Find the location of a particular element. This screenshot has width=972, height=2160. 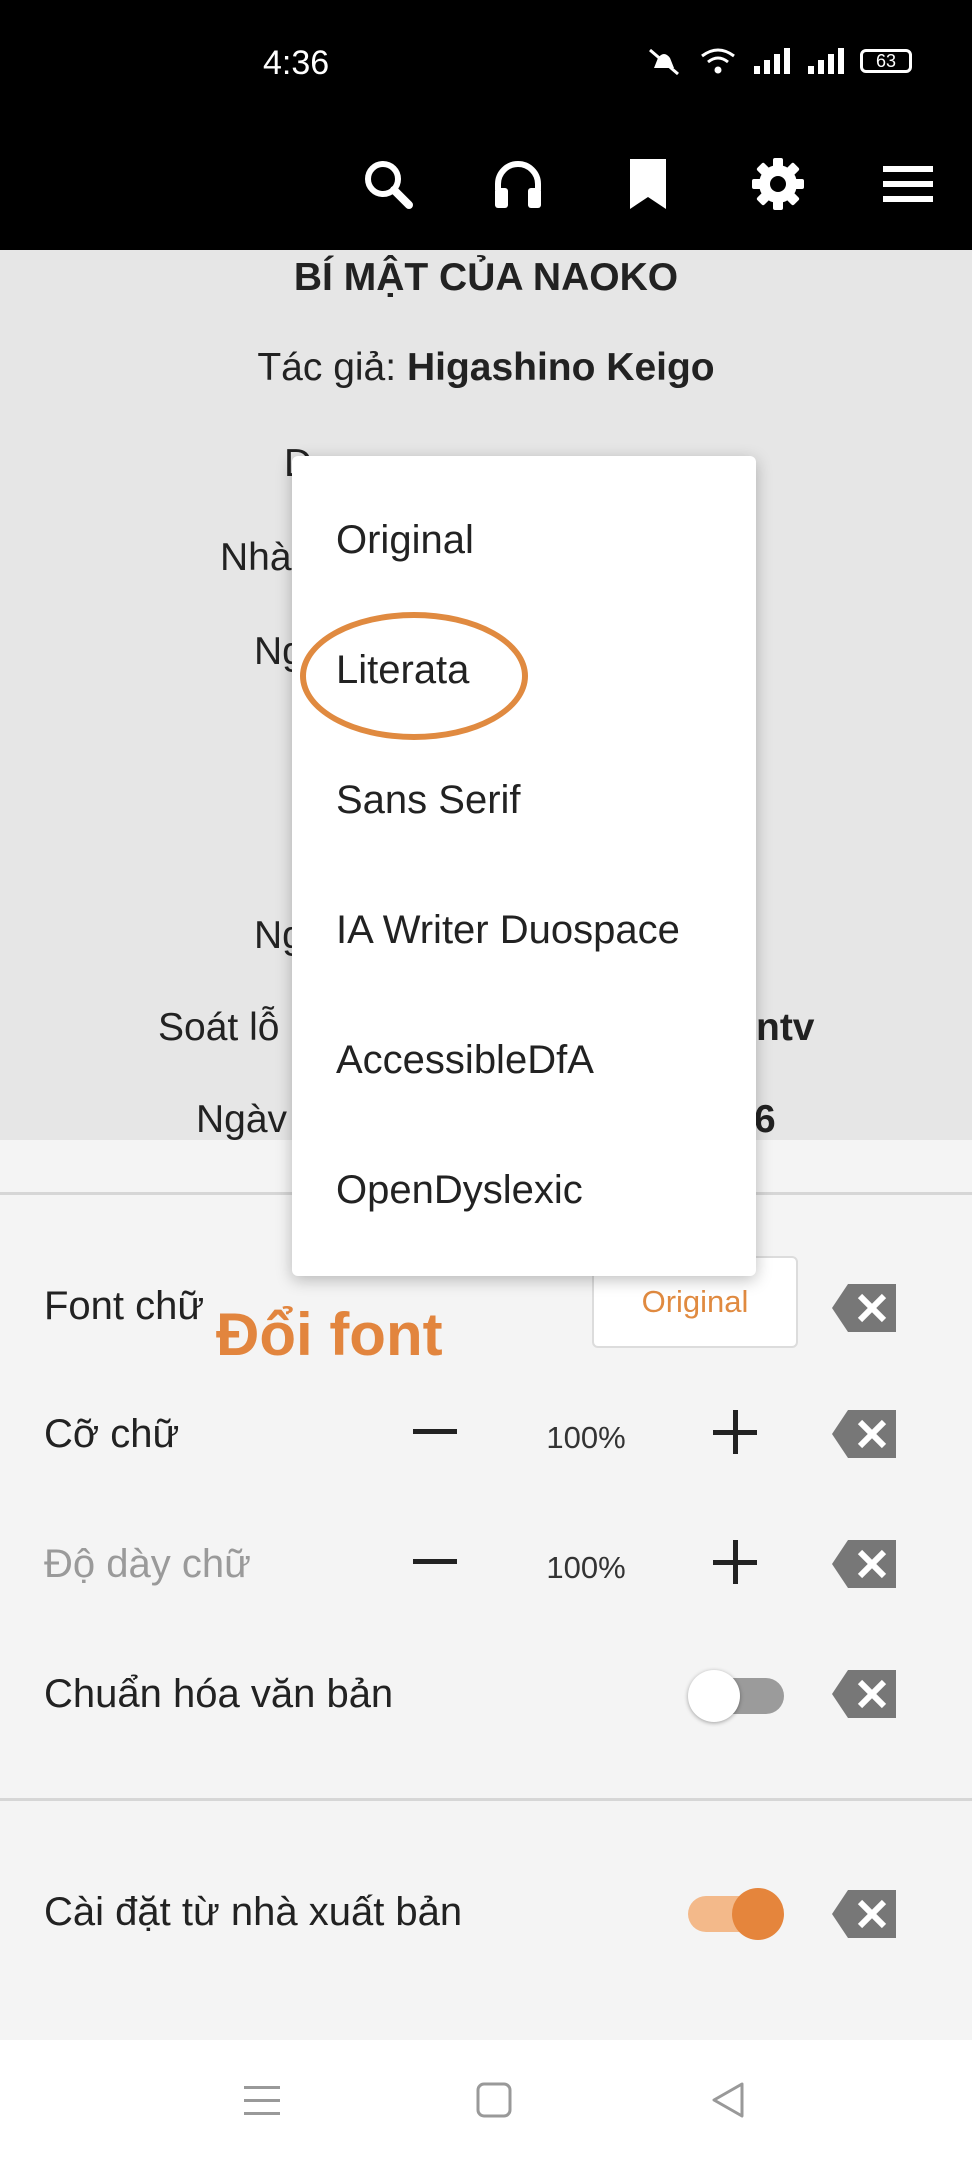

weight-decrease-button is located at coordinates (435, 1562).